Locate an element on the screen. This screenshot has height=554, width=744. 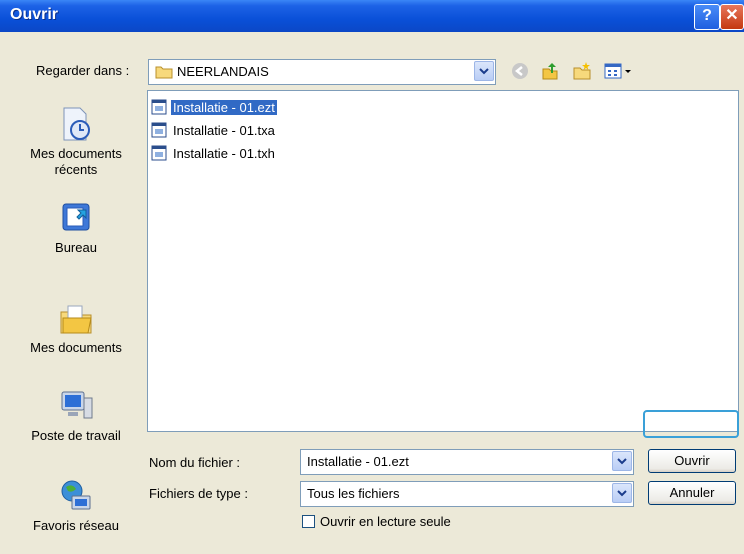
filetype-select: Tous les fichiers is located at coordinates (467, 494).